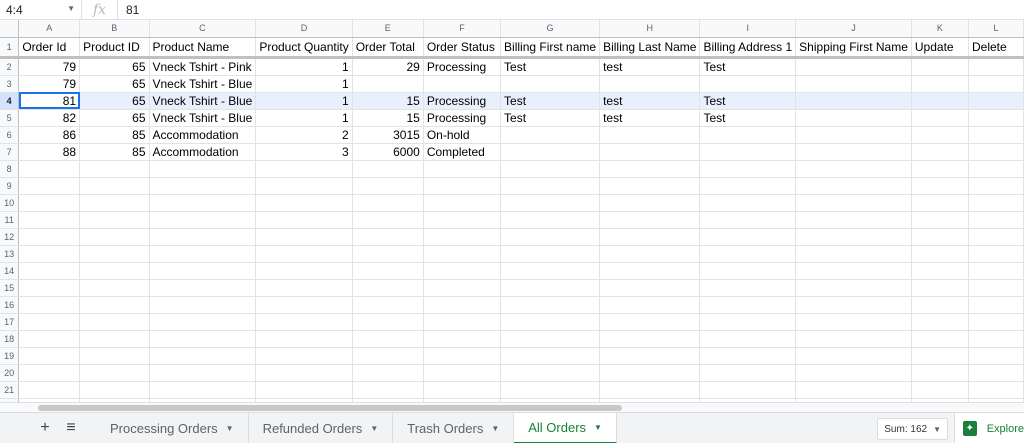  I want to click on cell: Update, so click(940, 48).